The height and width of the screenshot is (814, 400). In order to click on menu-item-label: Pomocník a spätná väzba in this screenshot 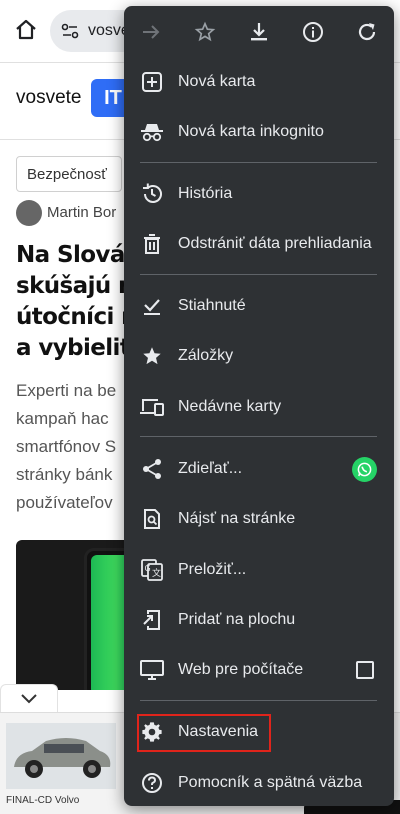, I will do `click(270, 782)`.